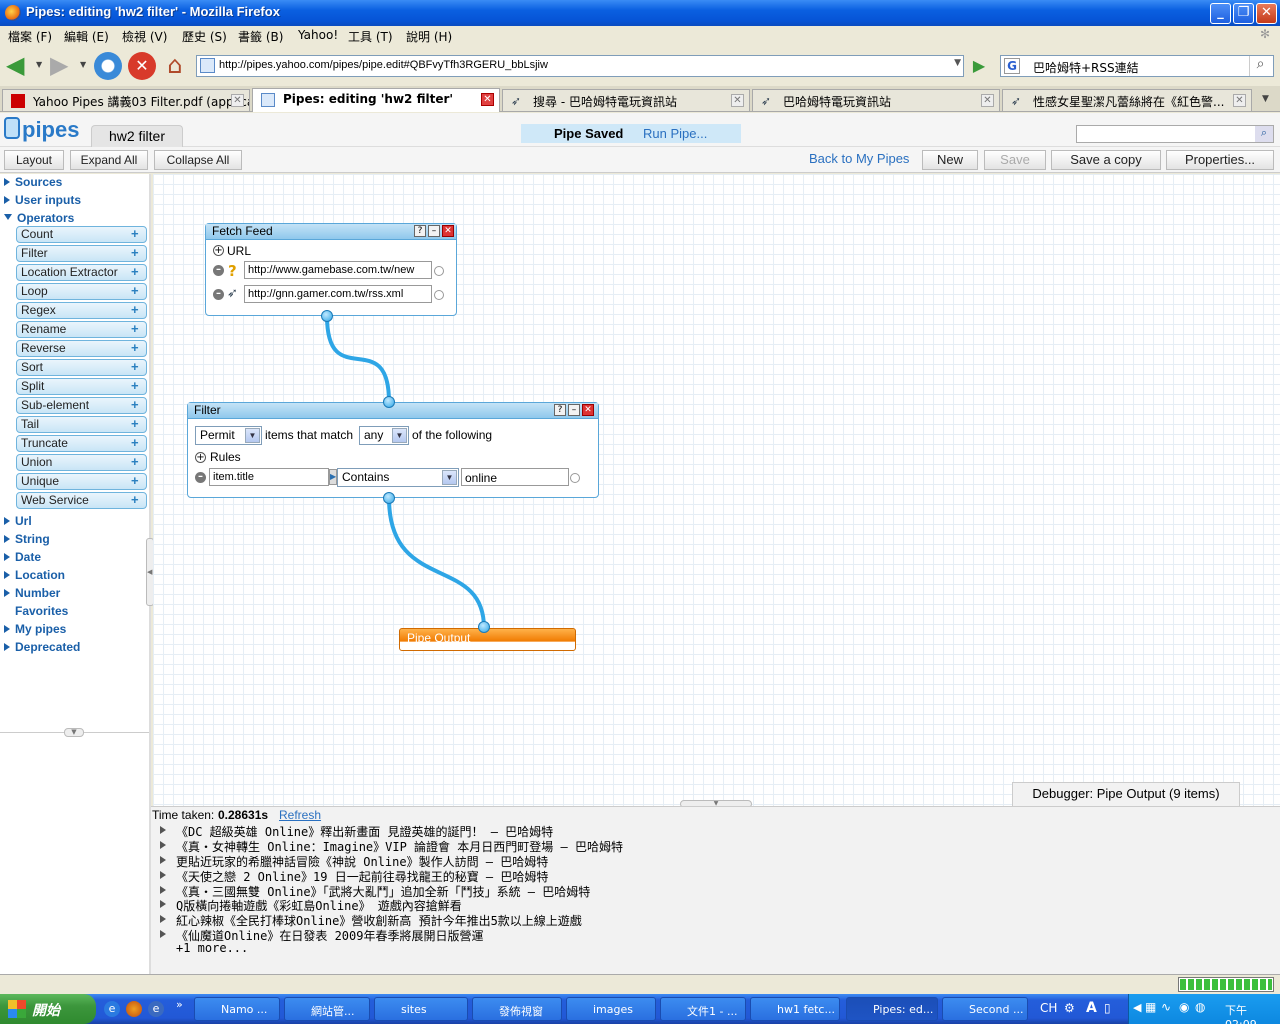 This screenshot has width=1280, height=1024. I want to click on tab-news: ➶ 性感女星聖潔凡蕾絲將在《紅色警... ✕, so click(1127, 100).